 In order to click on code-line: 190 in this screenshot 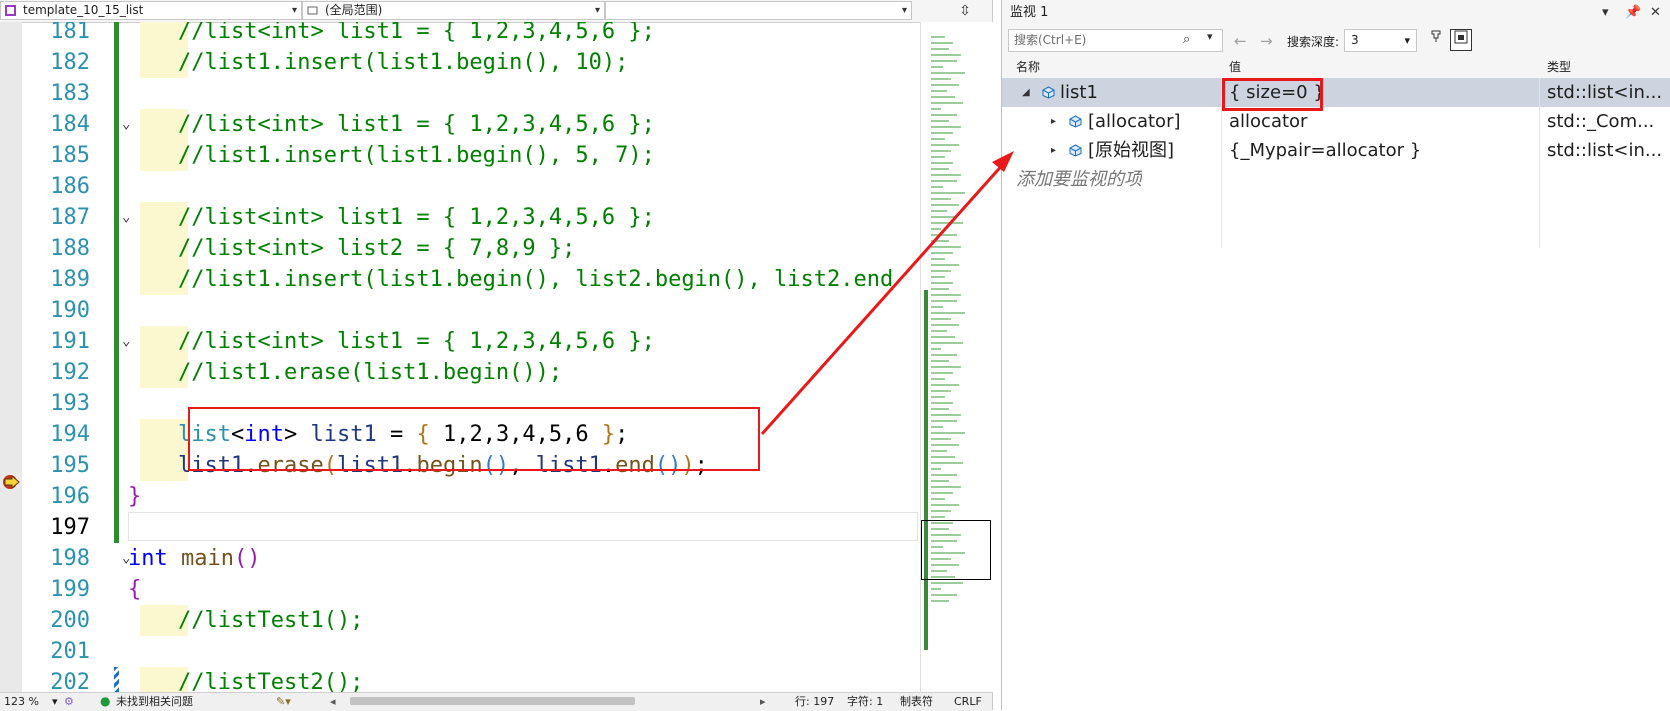, I will do `click(470, 310)`.